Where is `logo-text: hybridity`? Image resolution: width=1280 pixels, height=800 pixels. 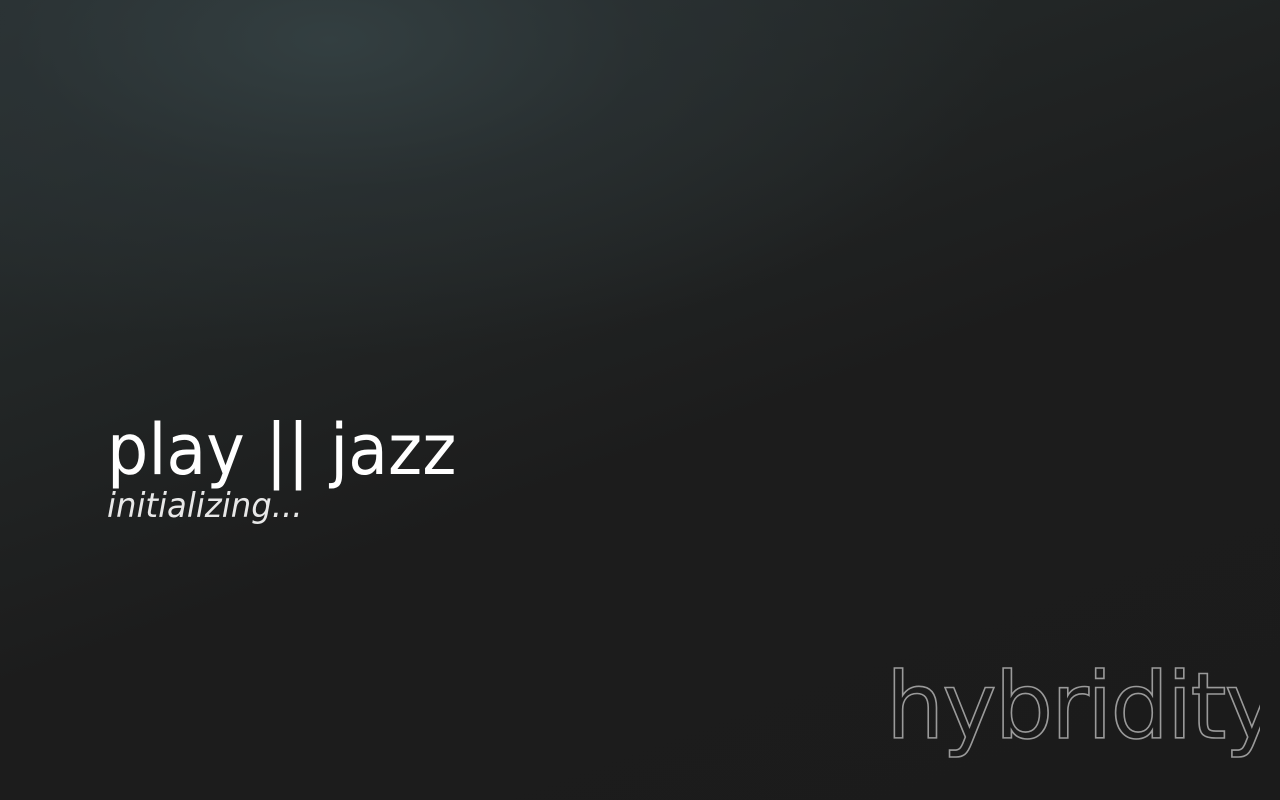 logo-text: hybridity is located at coordinates (1073, 710).